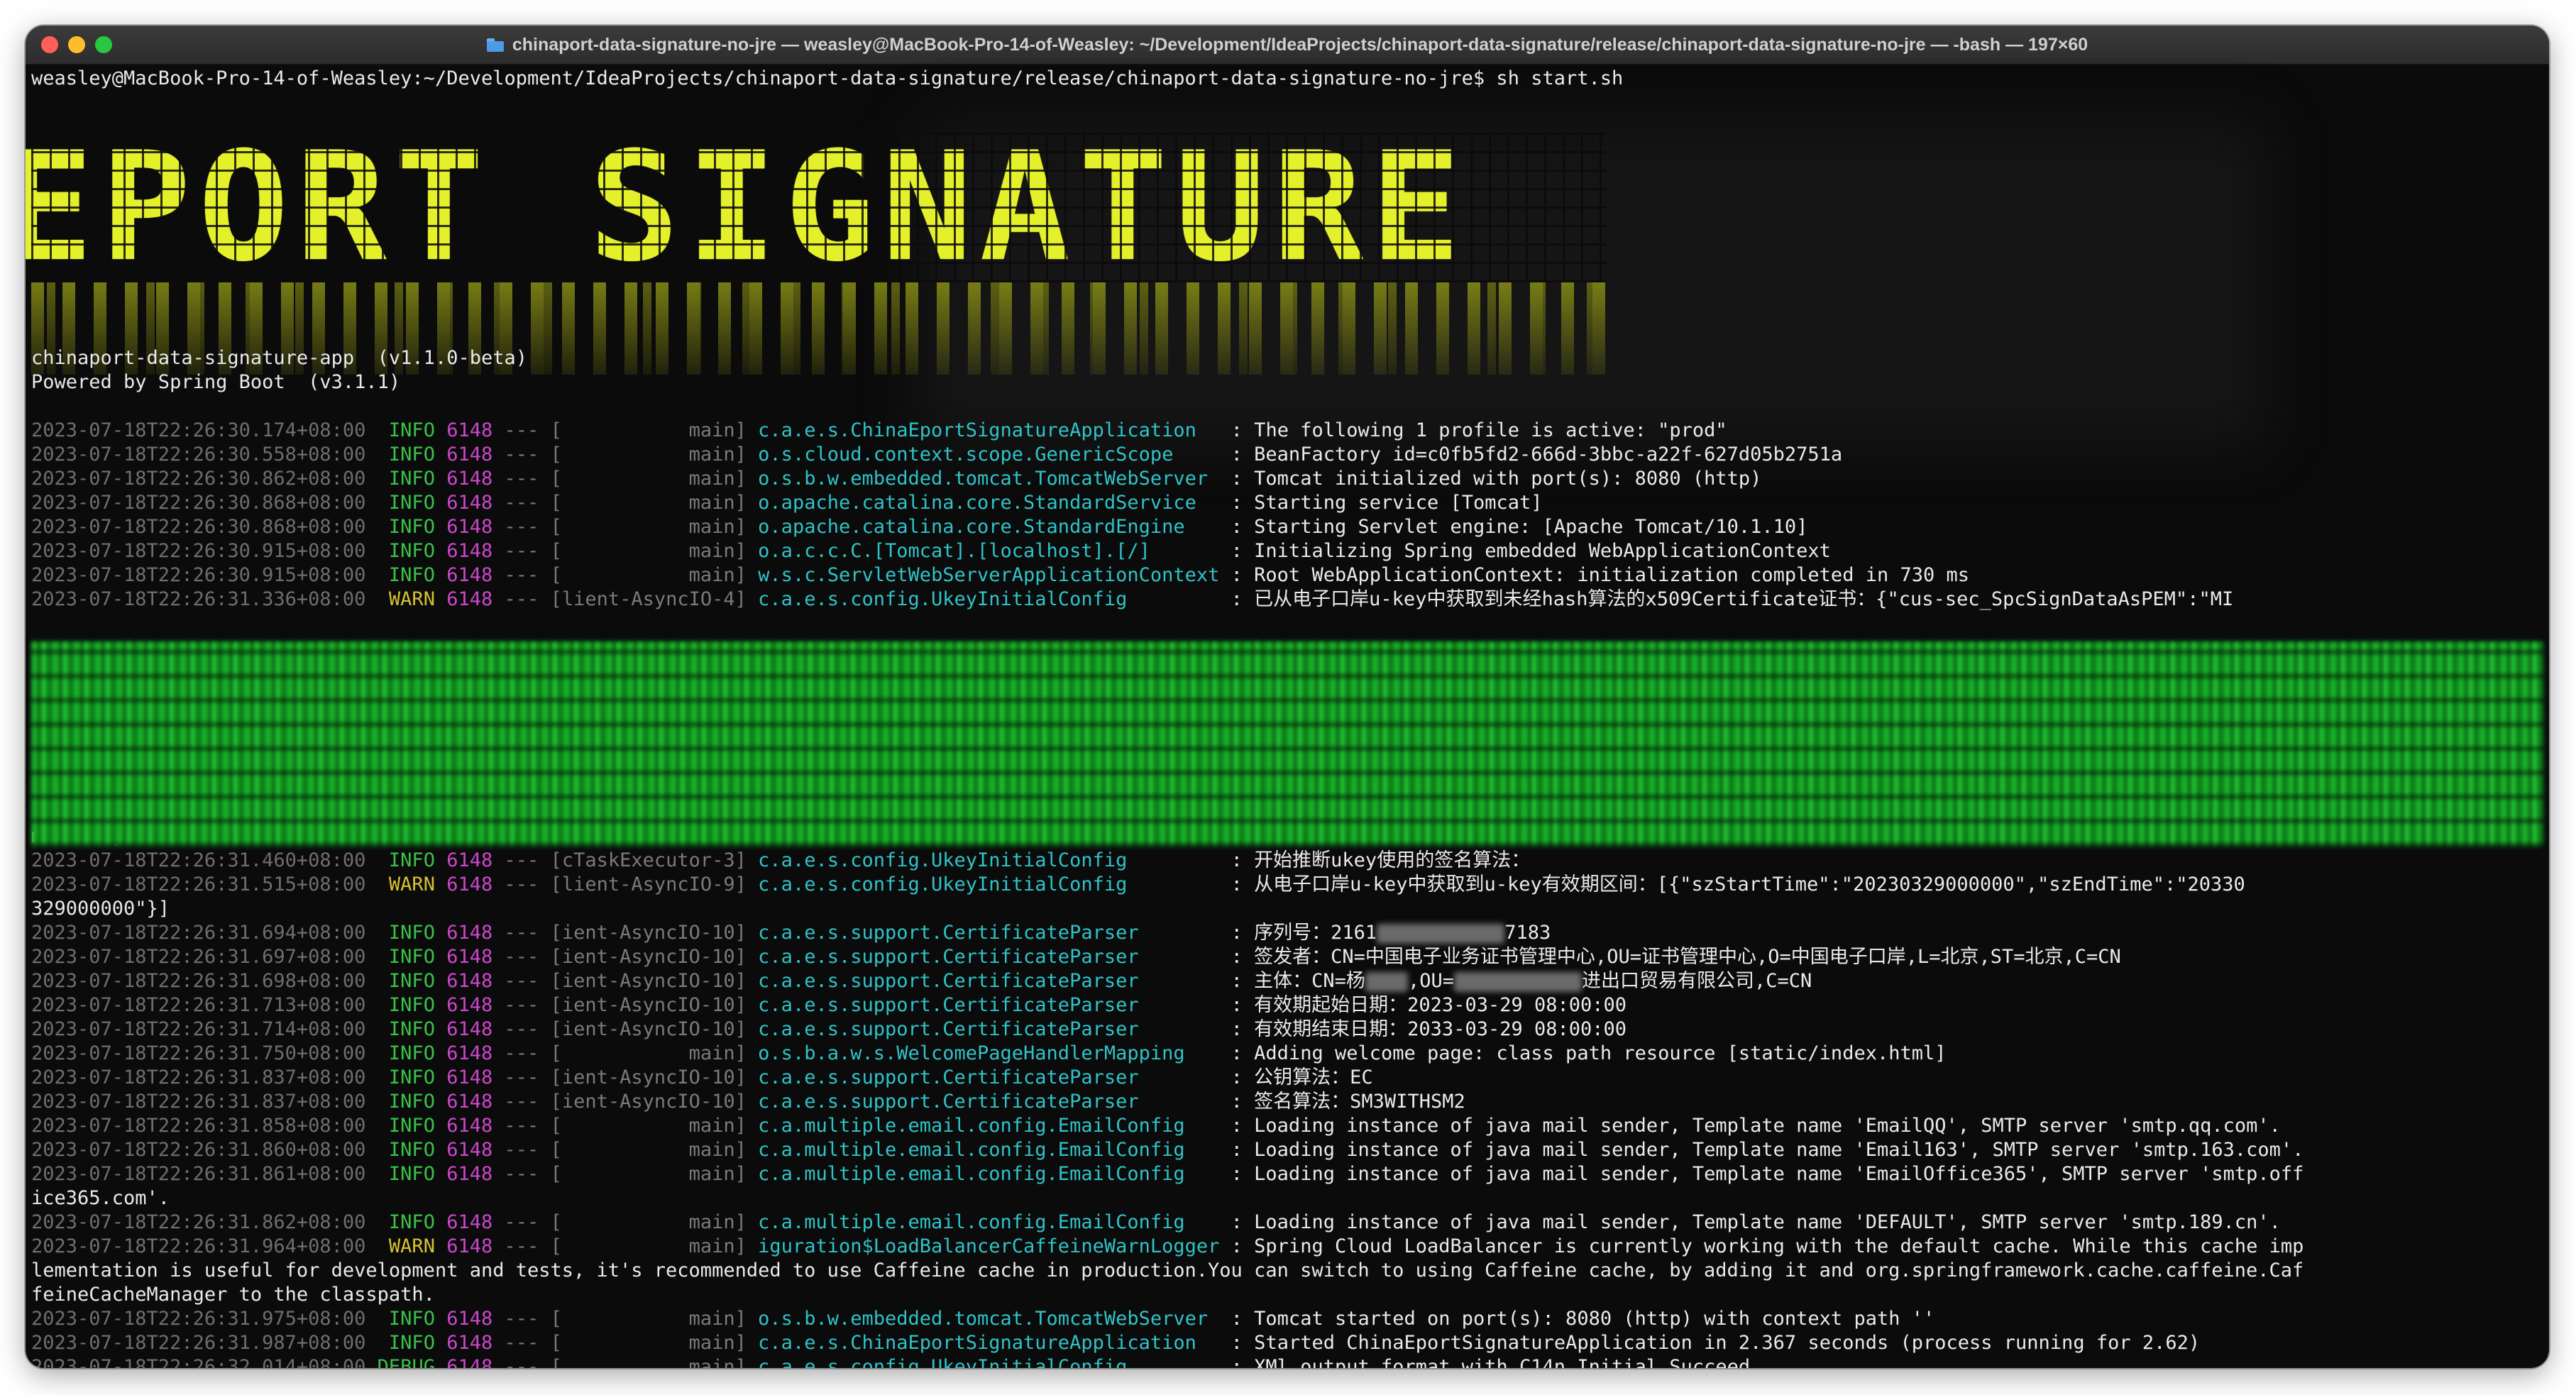 This screenshot has width=2576, height=1395. What do you see at coordinates (971, 1126) in the screenshot?
I see `log-logger: c.a.multiple.email.config.EmailConfig` at bounding box center [971, 1126].